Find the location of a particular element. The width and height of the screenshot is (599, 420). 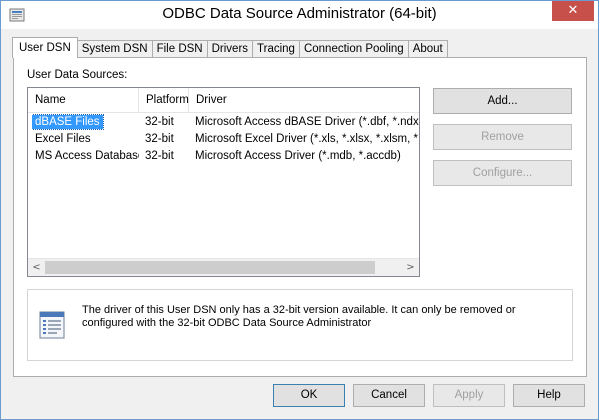

close-icon: ✕ is located at coordinates (573, 10).